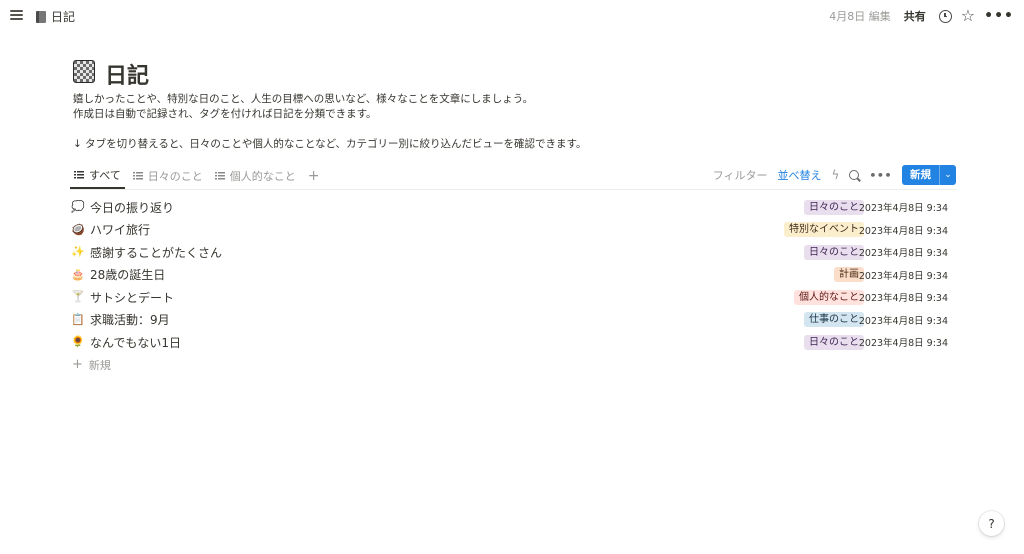 Image resolution: width=1024 pixels, height=554 pixels. What do you see at coordinates (132, 297) in the screenshot?
I see `entry-title: サトシとデート` at bounding box center [132, 297].